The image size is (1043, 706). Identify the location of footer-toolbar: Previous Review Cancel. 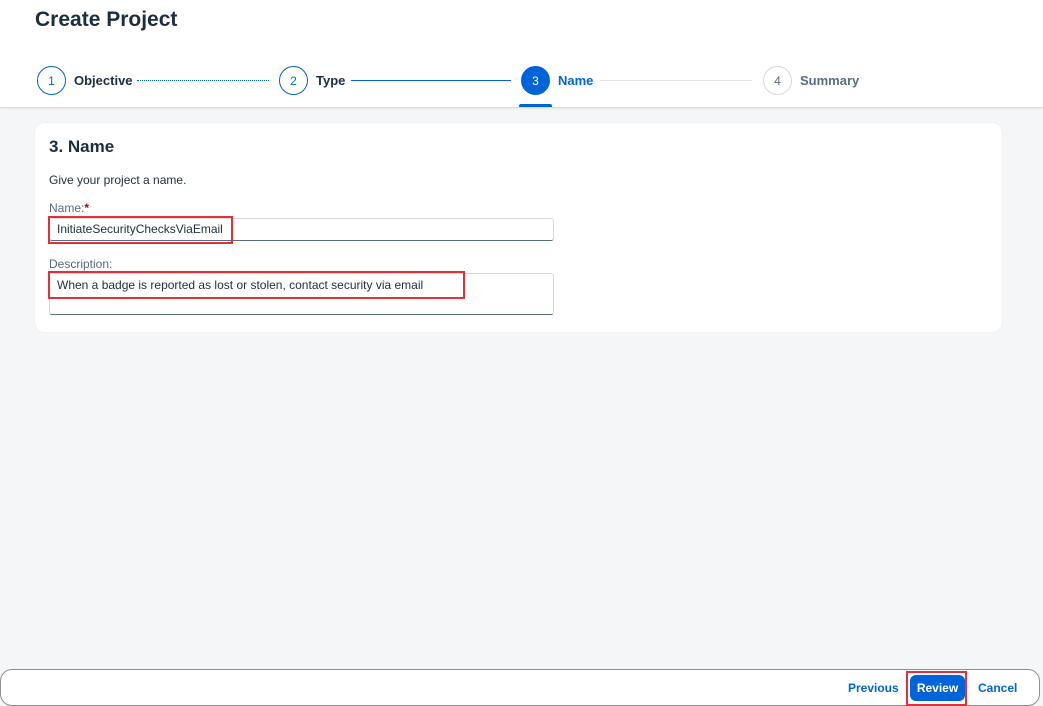
(520, 687).